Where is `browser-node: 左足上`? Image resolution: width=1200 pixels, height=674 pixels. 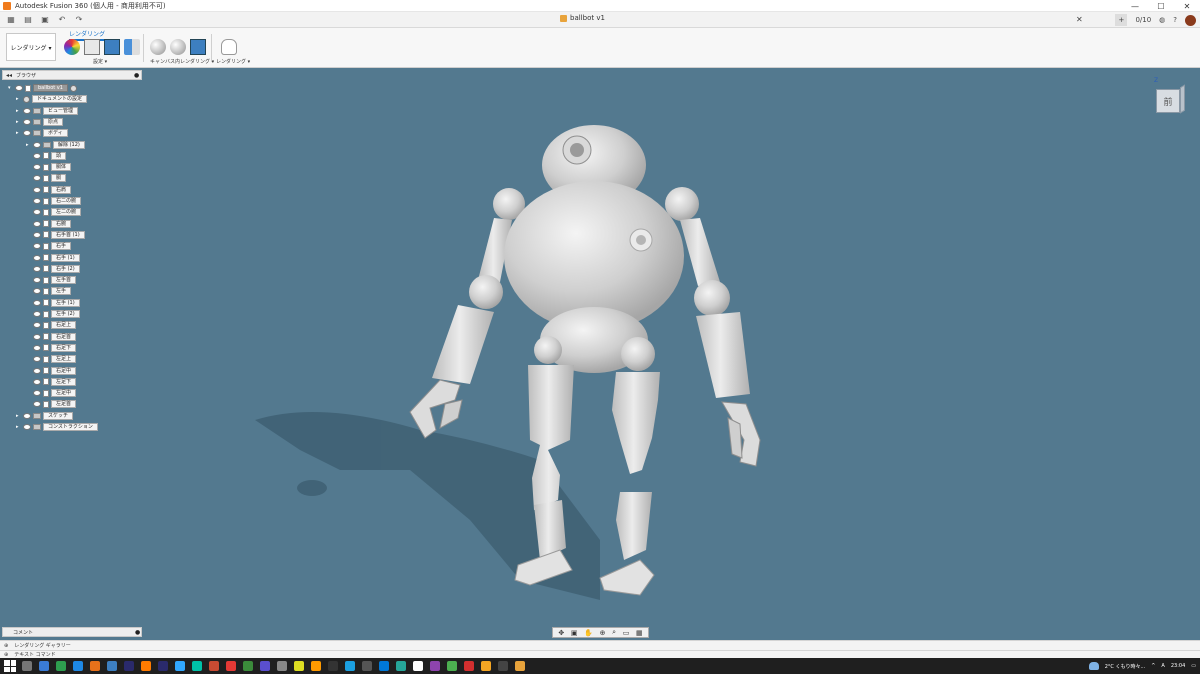 browser-node: 左足上 is located at coordinates (51, 359).